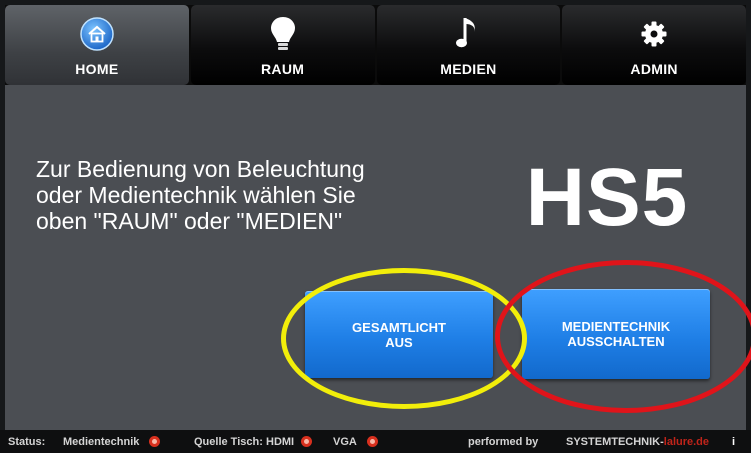  I want to click on tab-admin-label: ADMIN, so click(654, 69).